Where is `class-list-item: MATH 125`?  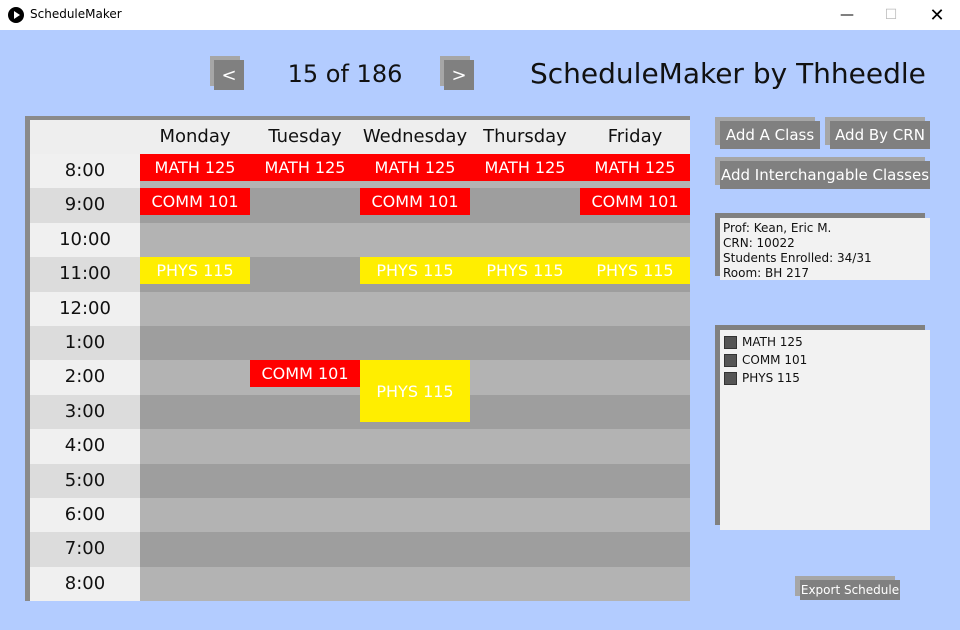 class-list-item: MATH 125 is located at coordinates (827, 342).